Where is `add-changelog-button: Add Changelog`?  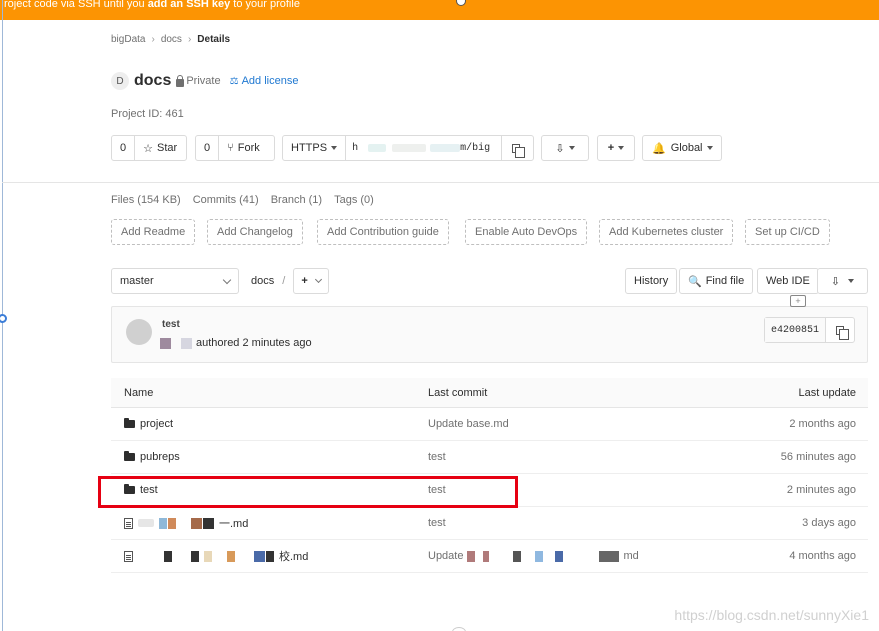 add-changelog-button: Add Changelog is located at coordinates (255, 232).